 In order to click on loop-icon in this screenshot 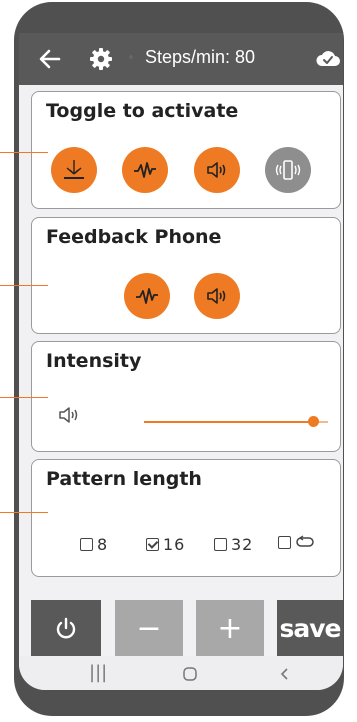, I will do `click(305, 541)`.